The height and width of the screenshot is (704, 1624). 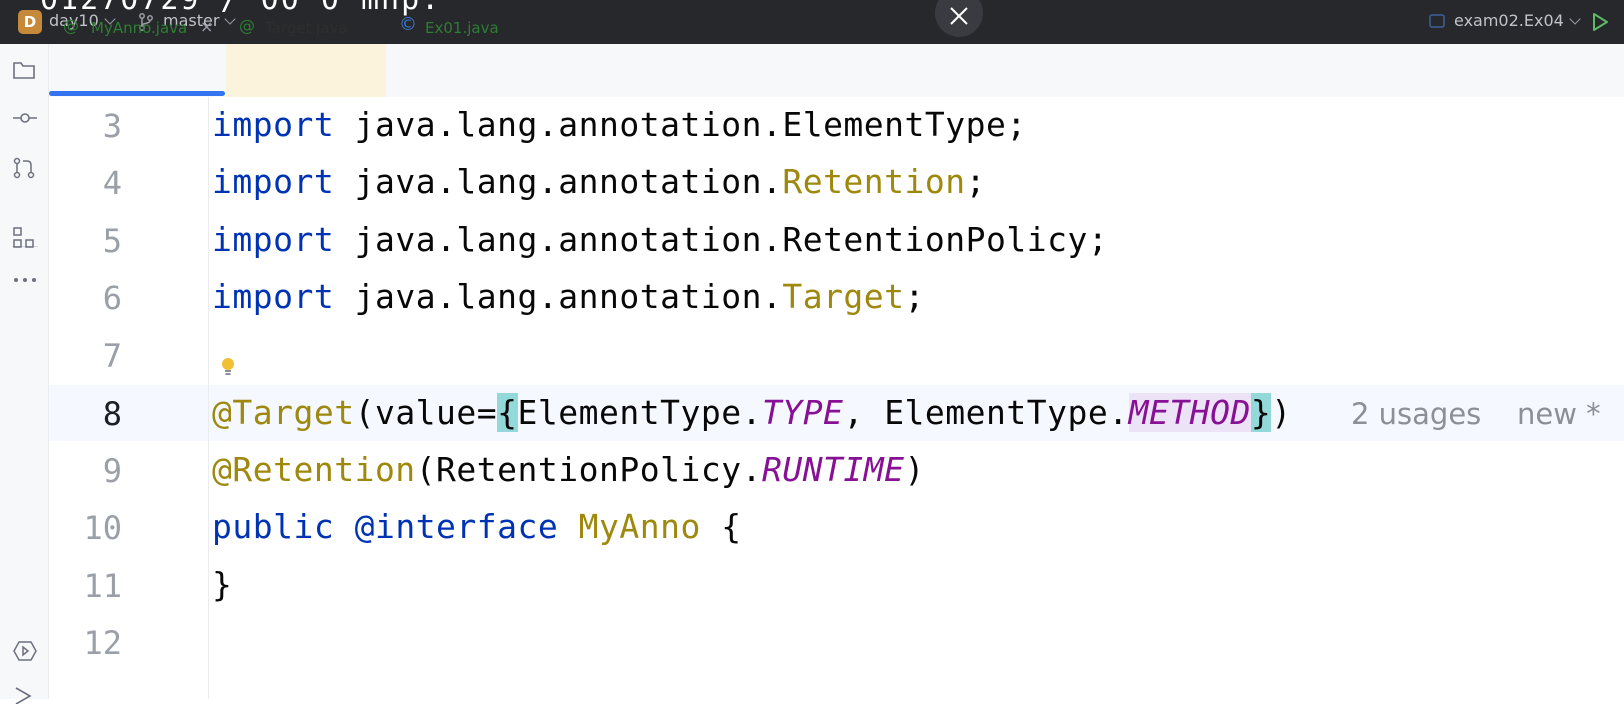 I want to click on code-text: import java.lang.annotation.Target;, so click(x=568, y=296).